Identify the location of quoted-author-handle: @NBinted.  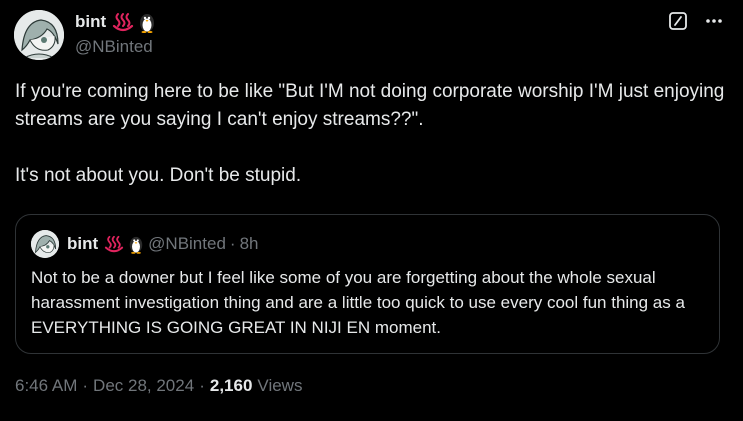
(187, 243).